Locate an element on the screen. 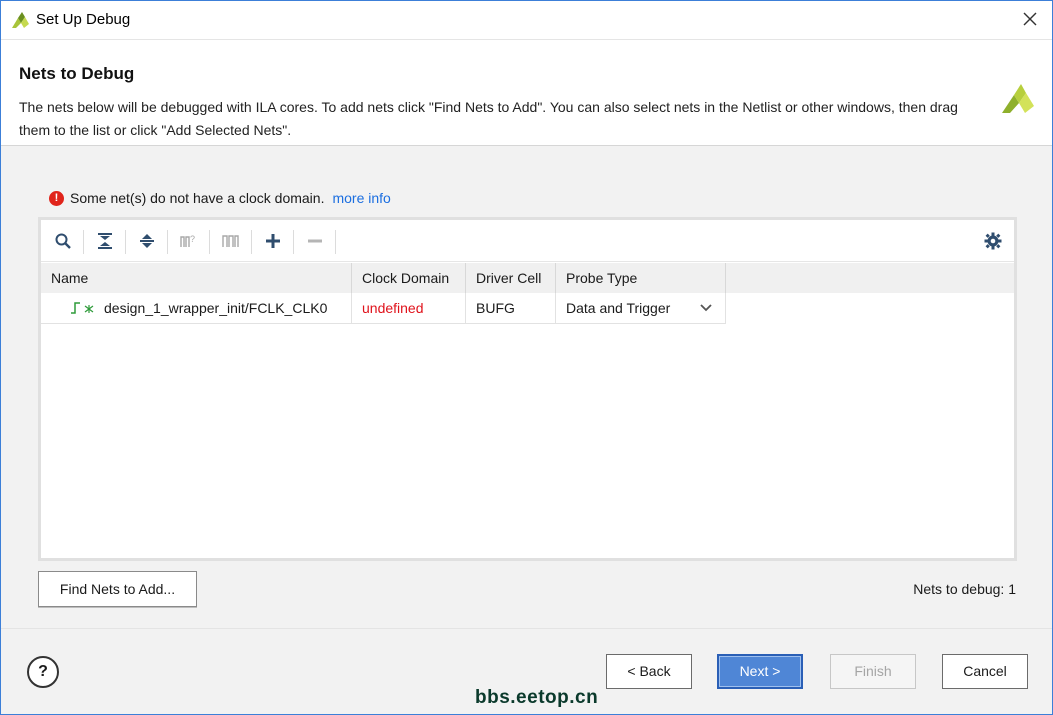  search-button is located at coordinates (63, 241).